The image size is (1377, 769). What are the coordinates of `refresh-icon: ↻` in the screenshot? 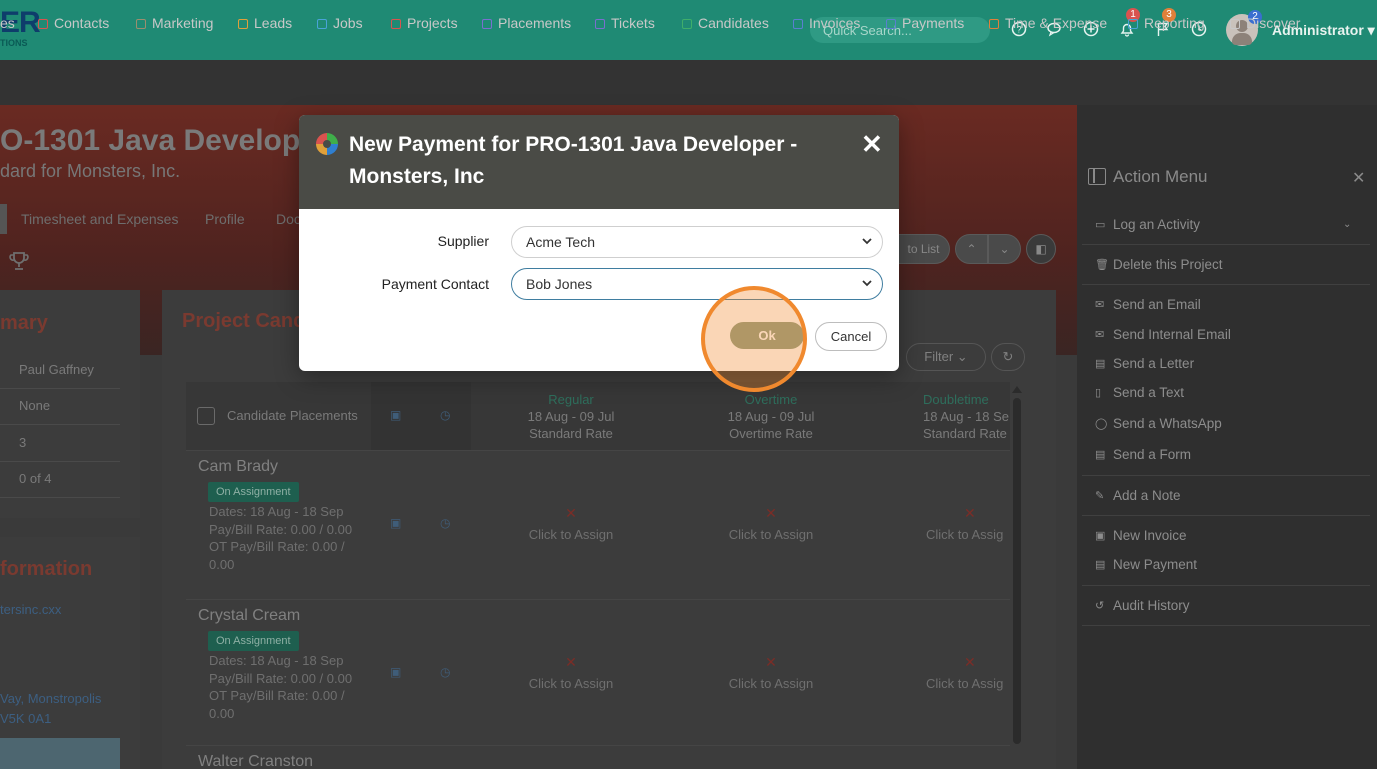 It's located at (1008, 357).